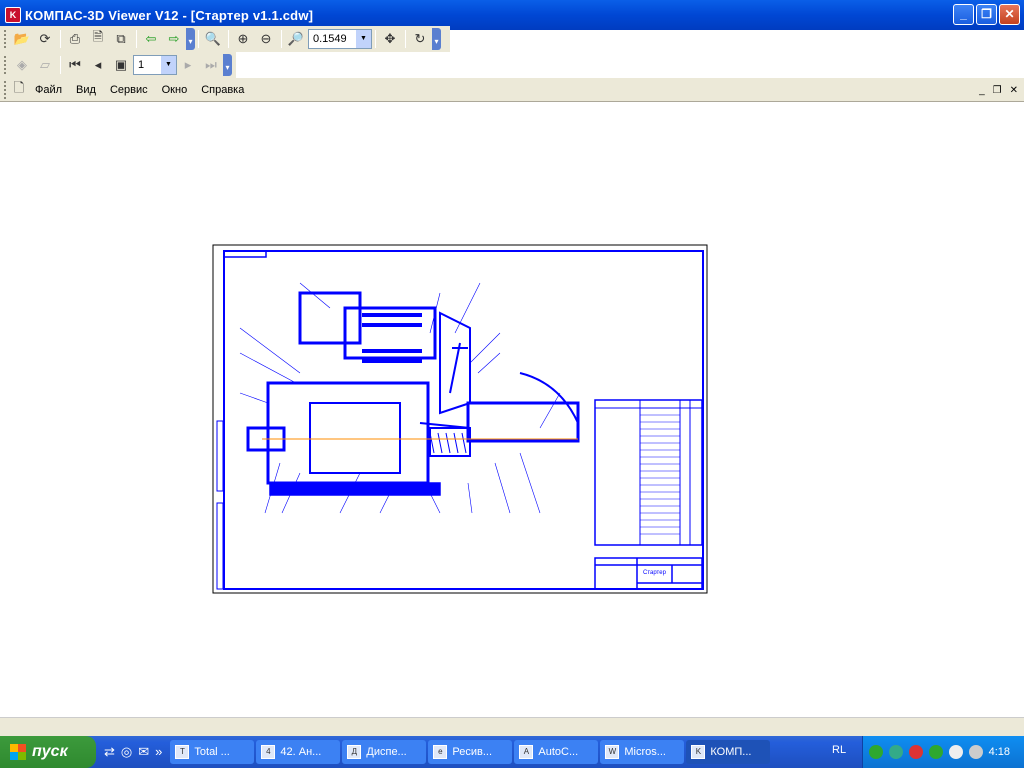  Describe the element at coordinates (296, 39) in the screenshot. I see `zoom-scale-icon: 🔎` at that location.